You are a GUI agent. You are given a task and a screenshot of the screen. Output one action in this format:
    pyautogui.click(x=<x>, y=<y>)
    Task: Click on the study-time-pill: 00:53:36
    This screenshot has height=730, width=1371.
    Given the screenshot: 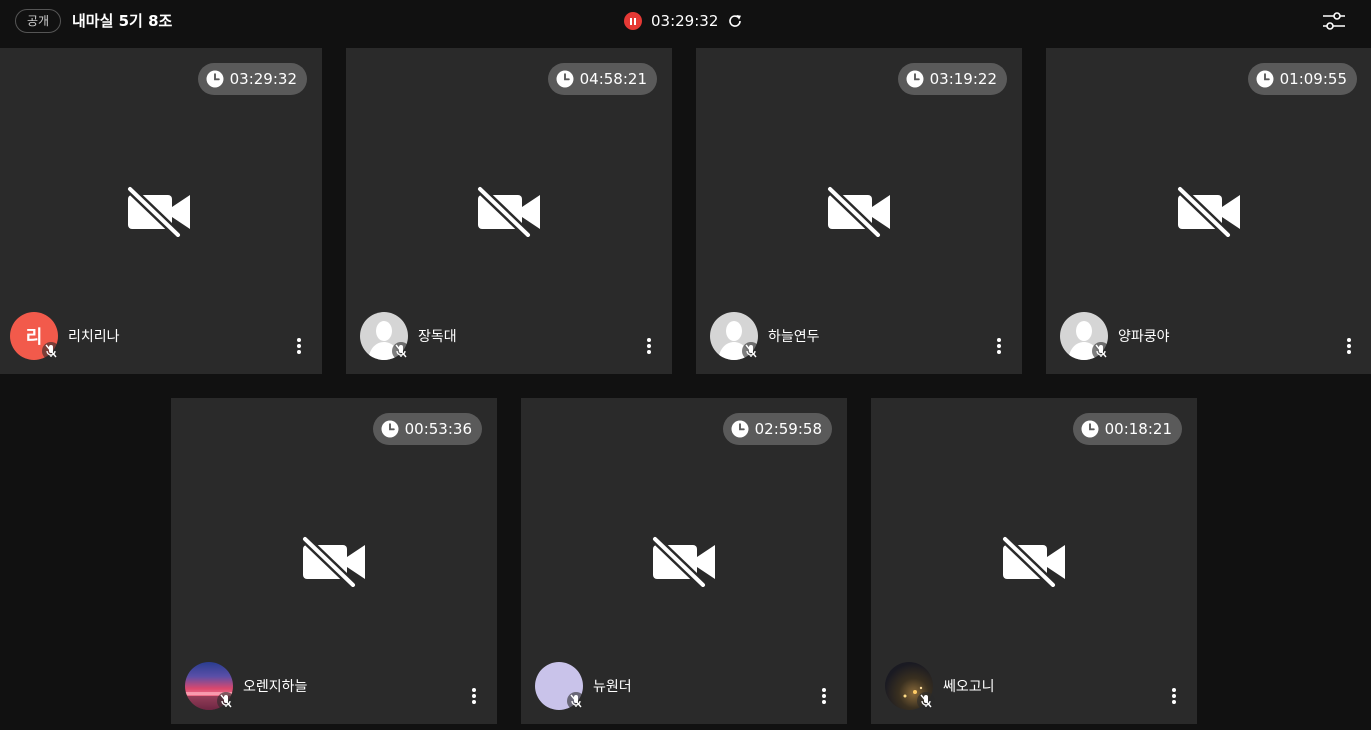 What is the action you would take?
    pyautogui.click(x=427, y=429)
    